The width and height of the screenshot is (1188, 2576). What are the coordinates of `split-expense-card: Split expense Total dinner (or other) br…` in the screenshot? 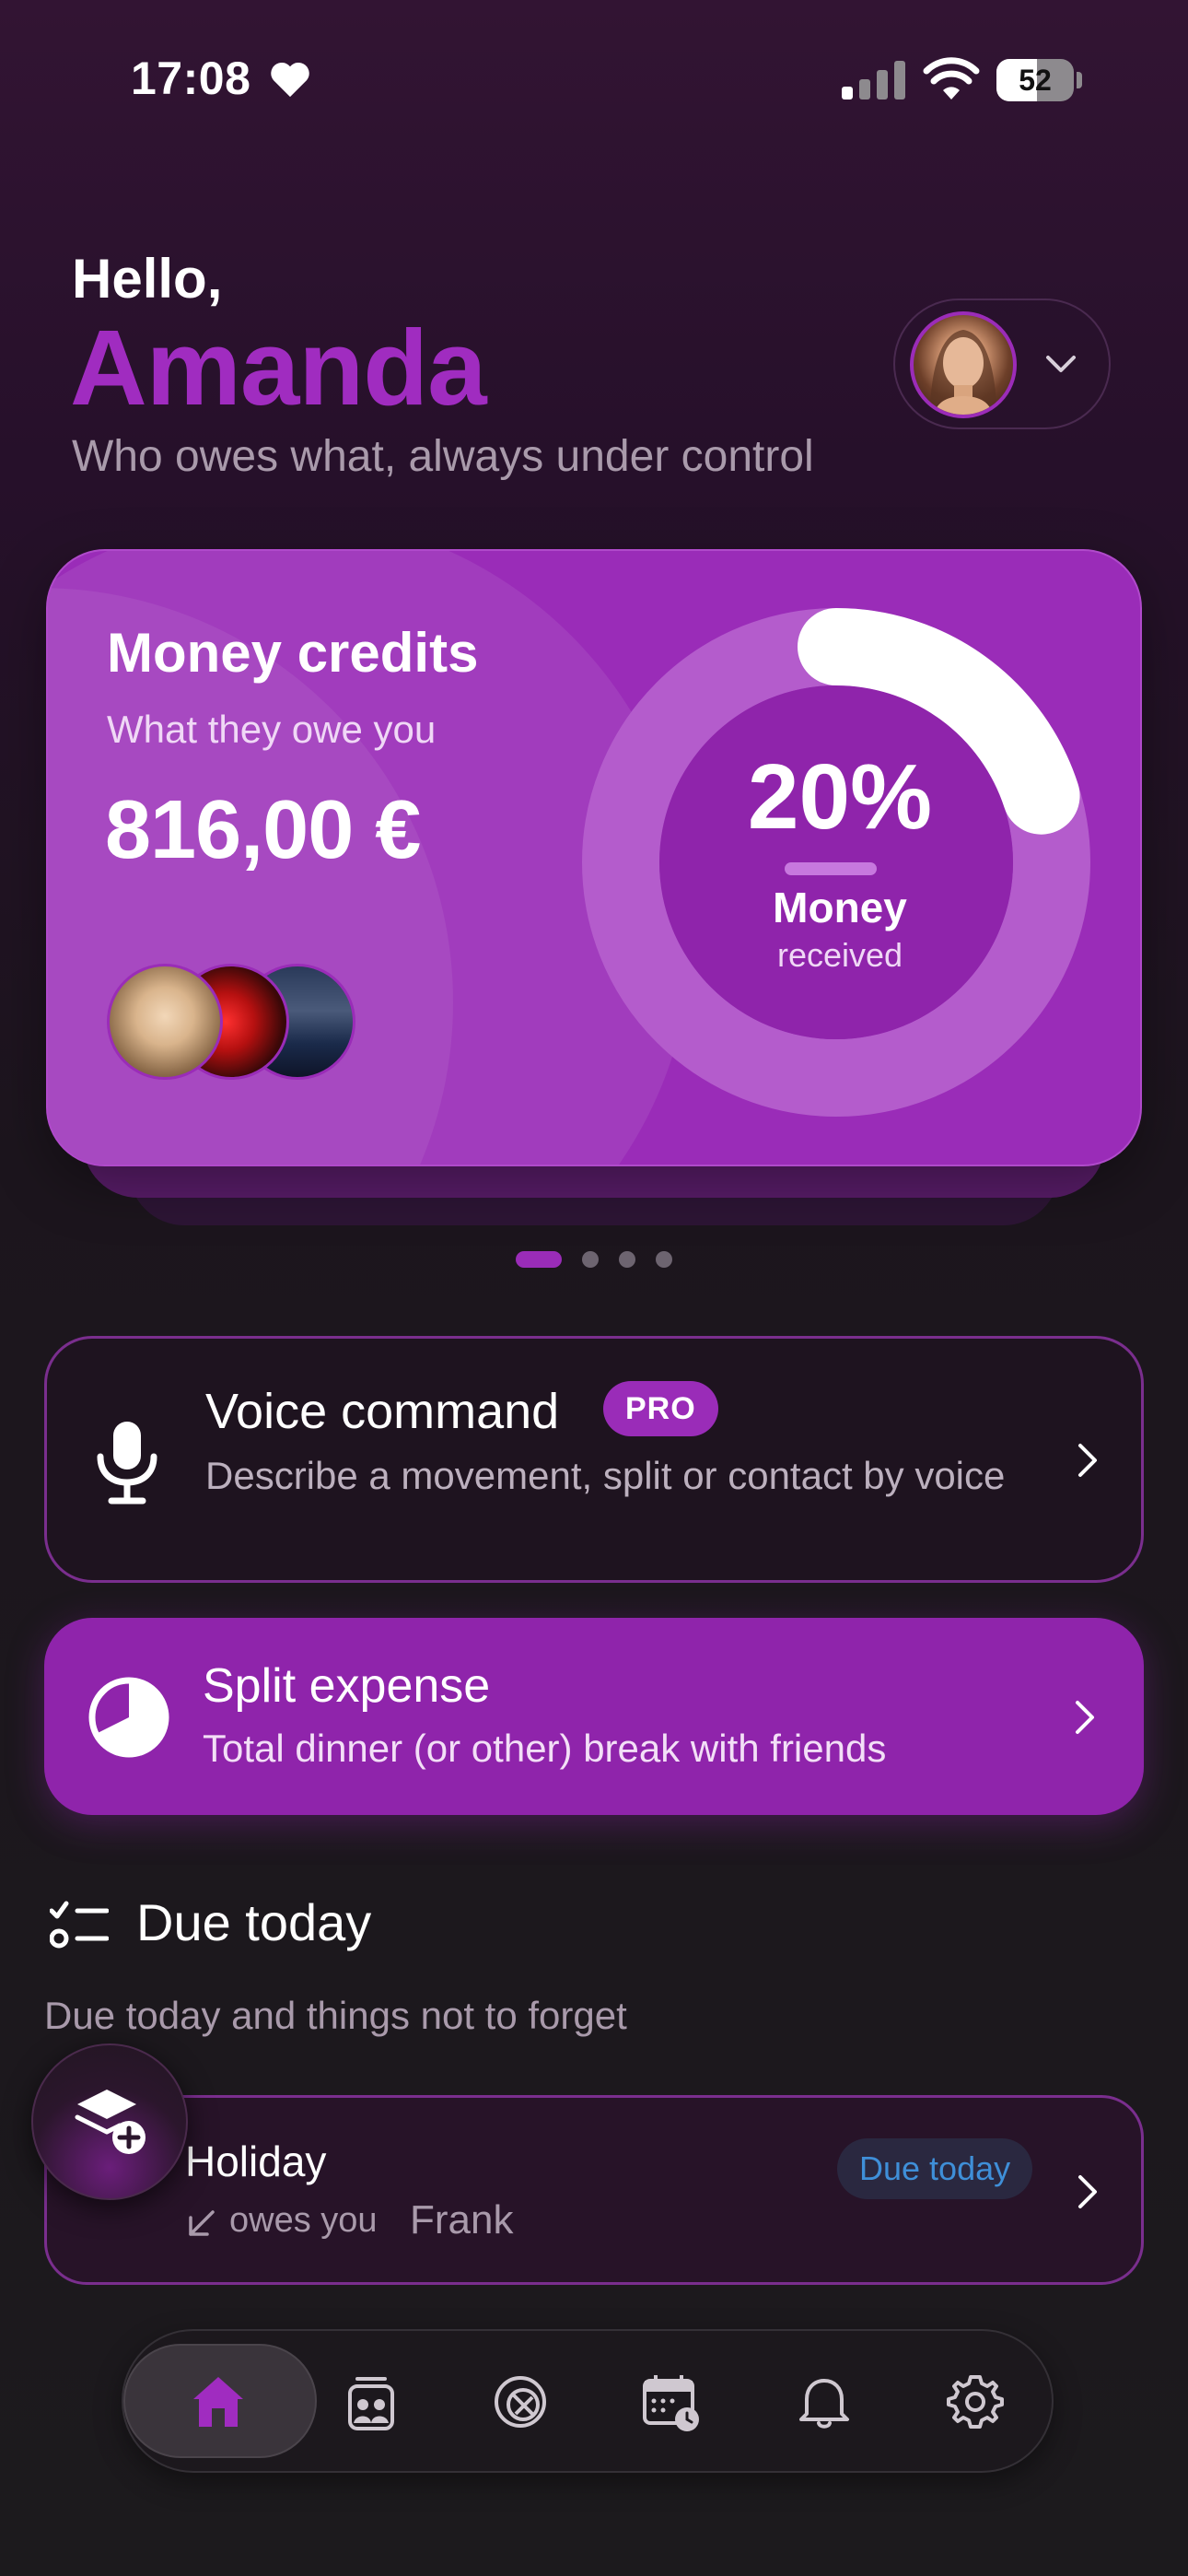 It's located at (594, 1716).